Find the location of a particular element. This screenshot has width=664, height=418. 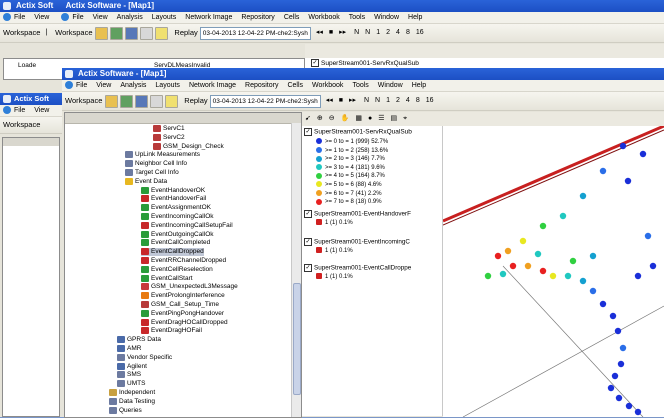

tree-scroll-thumb is located at coordinates (297, 339).